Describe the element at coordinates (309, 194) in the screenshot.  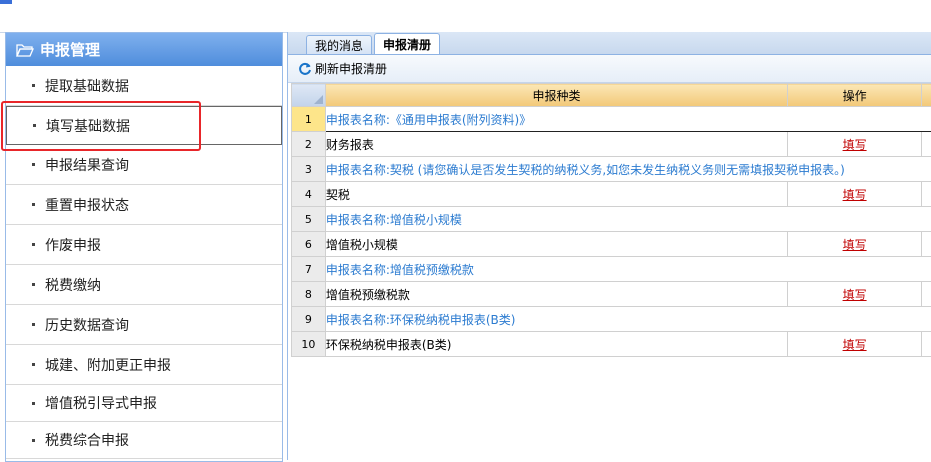
I see `row-number: 4` at that location.